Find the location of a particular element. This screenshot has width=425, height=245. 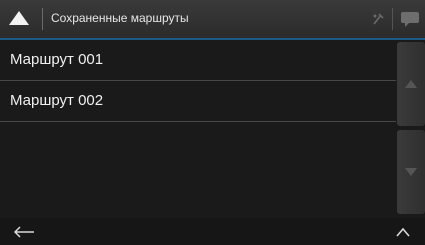

expand-button is located at coordinates (402, 231).